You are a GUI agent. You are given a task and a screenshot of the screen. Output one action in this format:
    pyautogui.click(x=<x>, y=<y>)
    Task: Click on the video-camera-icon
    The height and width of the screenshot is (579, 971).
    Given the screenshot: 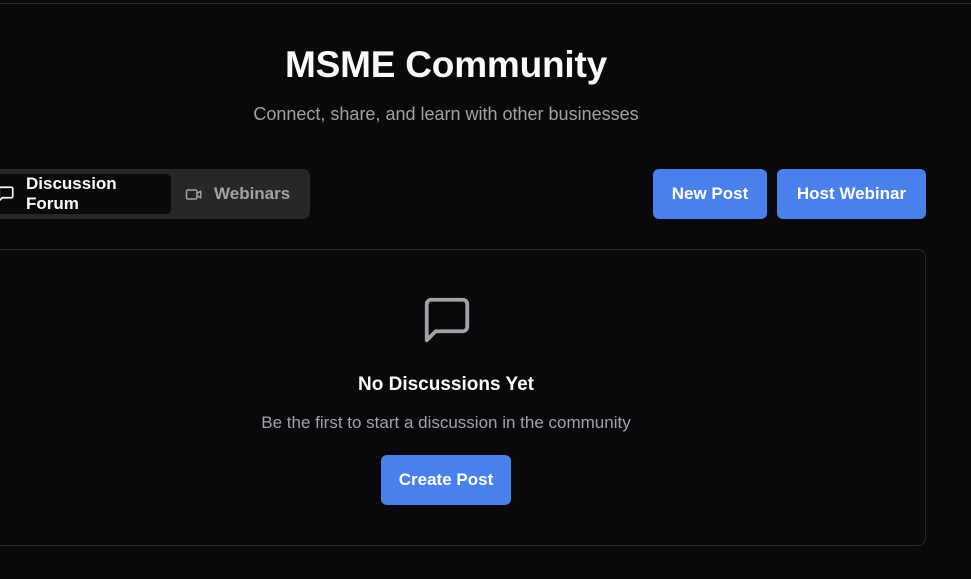 What is the action you would take?
    pyautogui.click(x=194, y=194)
    